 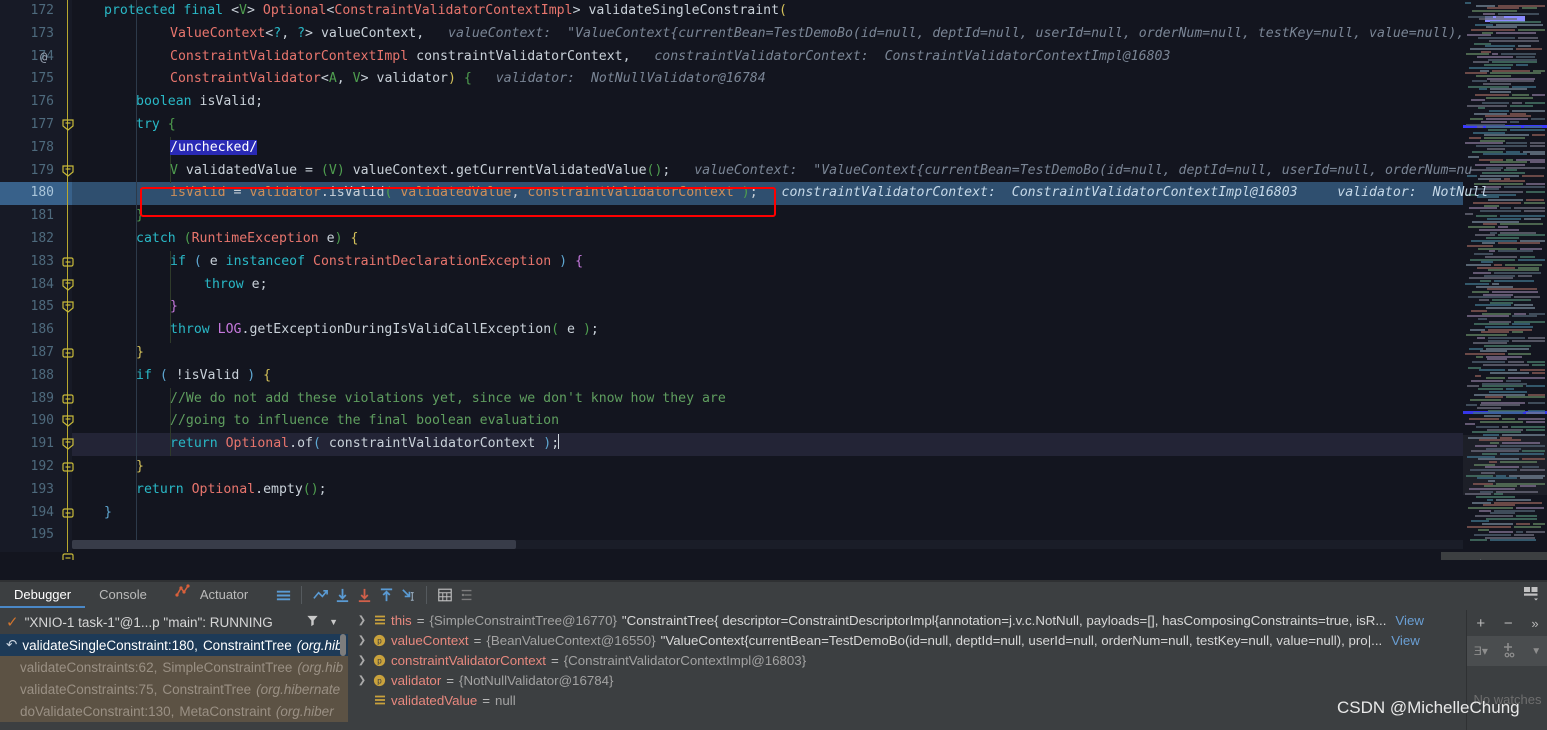 What do you see at coordinates (1461, 559) in the screenshot?
I see `inspections-icon` at bounding box center [1461, 559].